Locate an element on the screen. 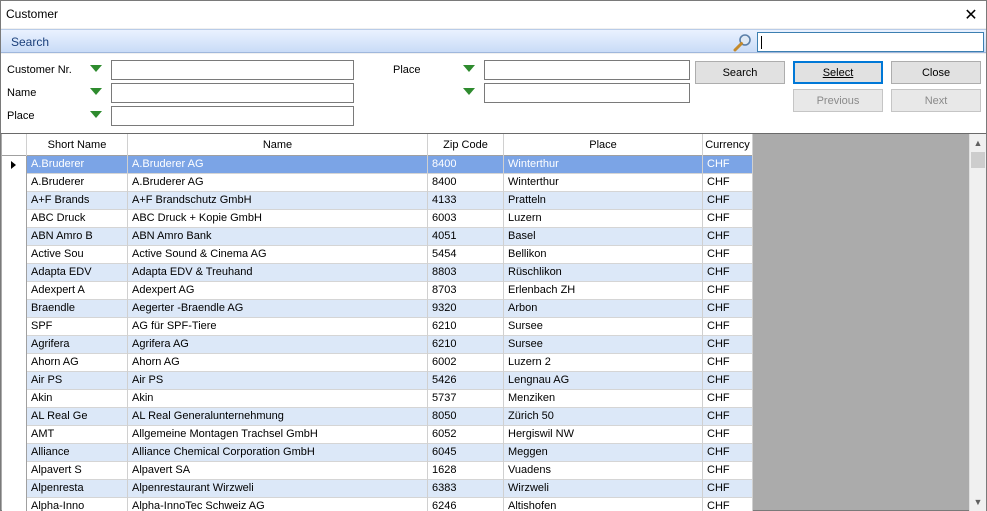 The image size is (987, 511). cell-name: Alpenrestaurant Wirzweli is located at coordinates (278, 489).